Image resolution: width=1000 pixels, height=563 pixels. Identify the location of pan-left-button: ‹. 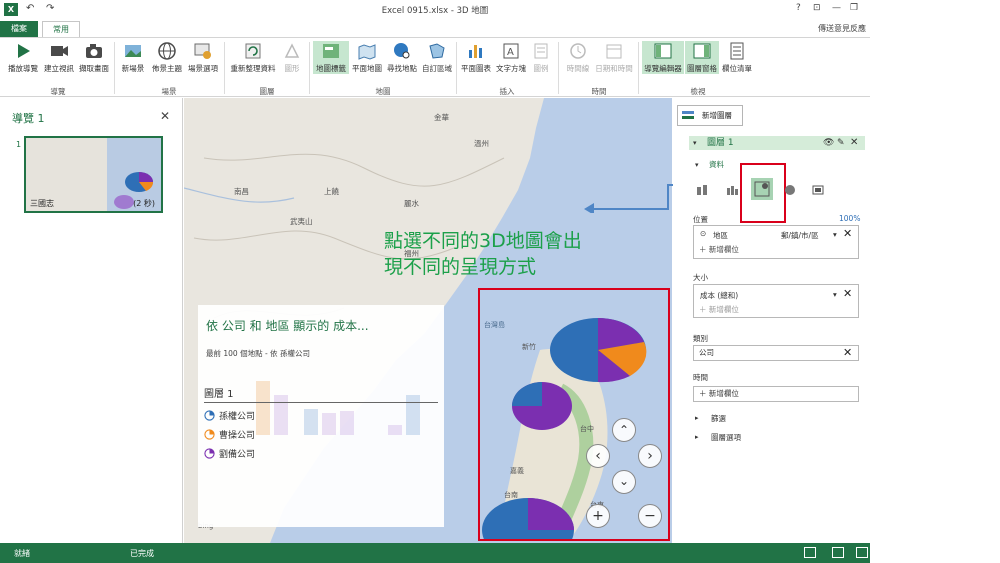
(598, 456).